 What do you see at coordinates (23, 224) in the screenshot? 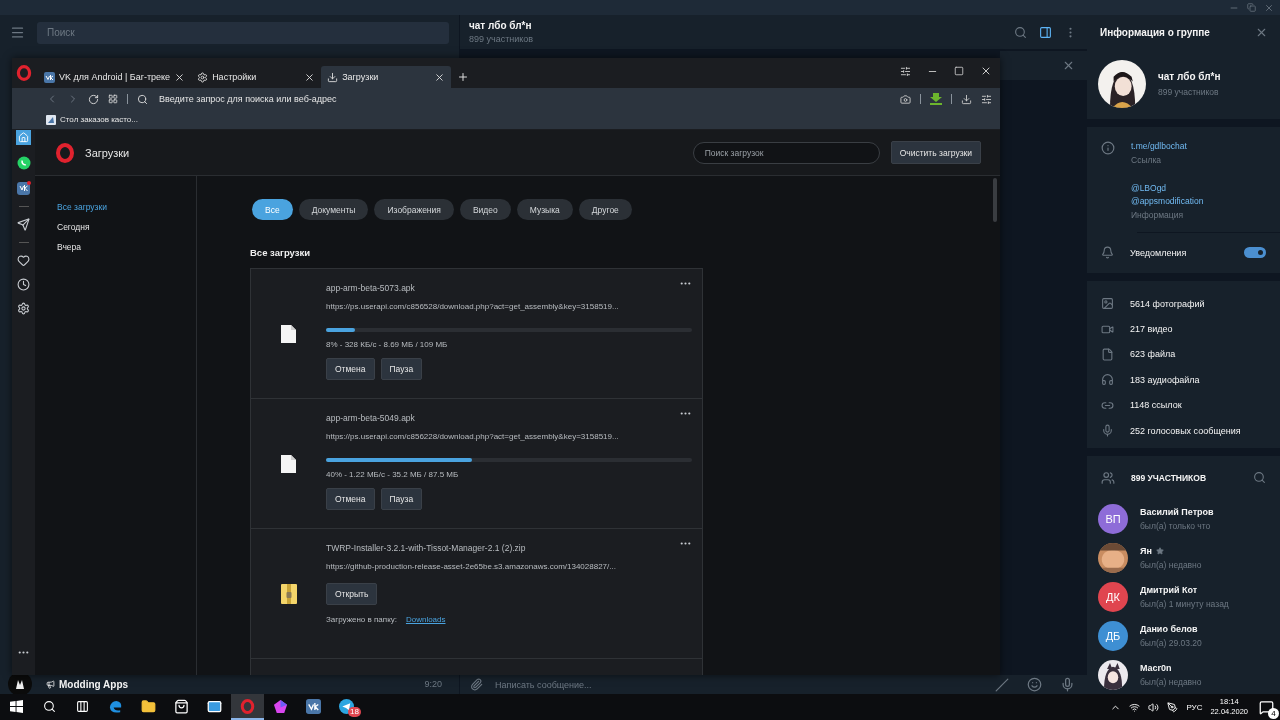
I see `send-button` at bounding box center [23, 224].